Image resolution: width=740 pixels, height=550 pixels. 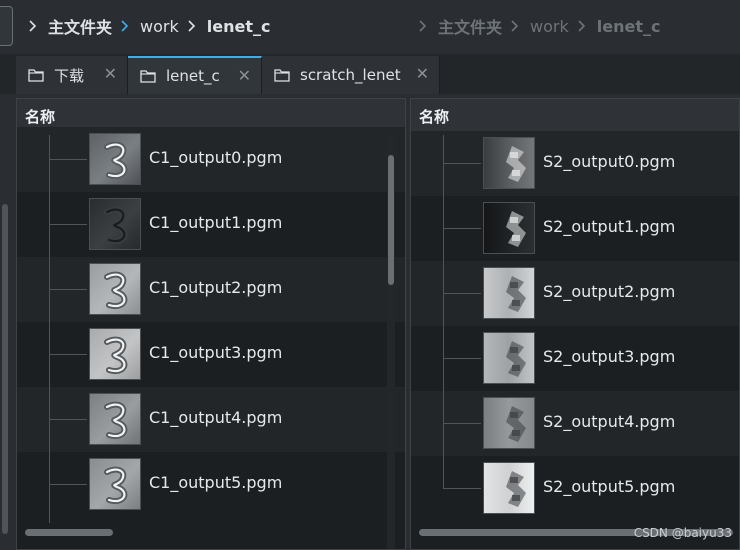 I want to click on file-row: S2_output1.pgm, so click(x=575, y=228).